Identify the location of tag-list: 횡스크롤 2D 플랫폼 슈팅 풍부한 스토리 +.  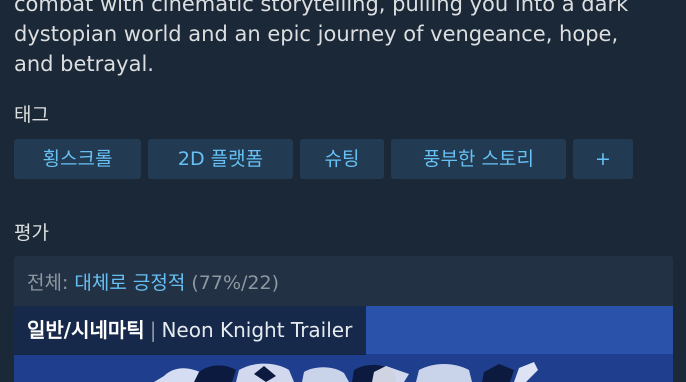
(323, 159).